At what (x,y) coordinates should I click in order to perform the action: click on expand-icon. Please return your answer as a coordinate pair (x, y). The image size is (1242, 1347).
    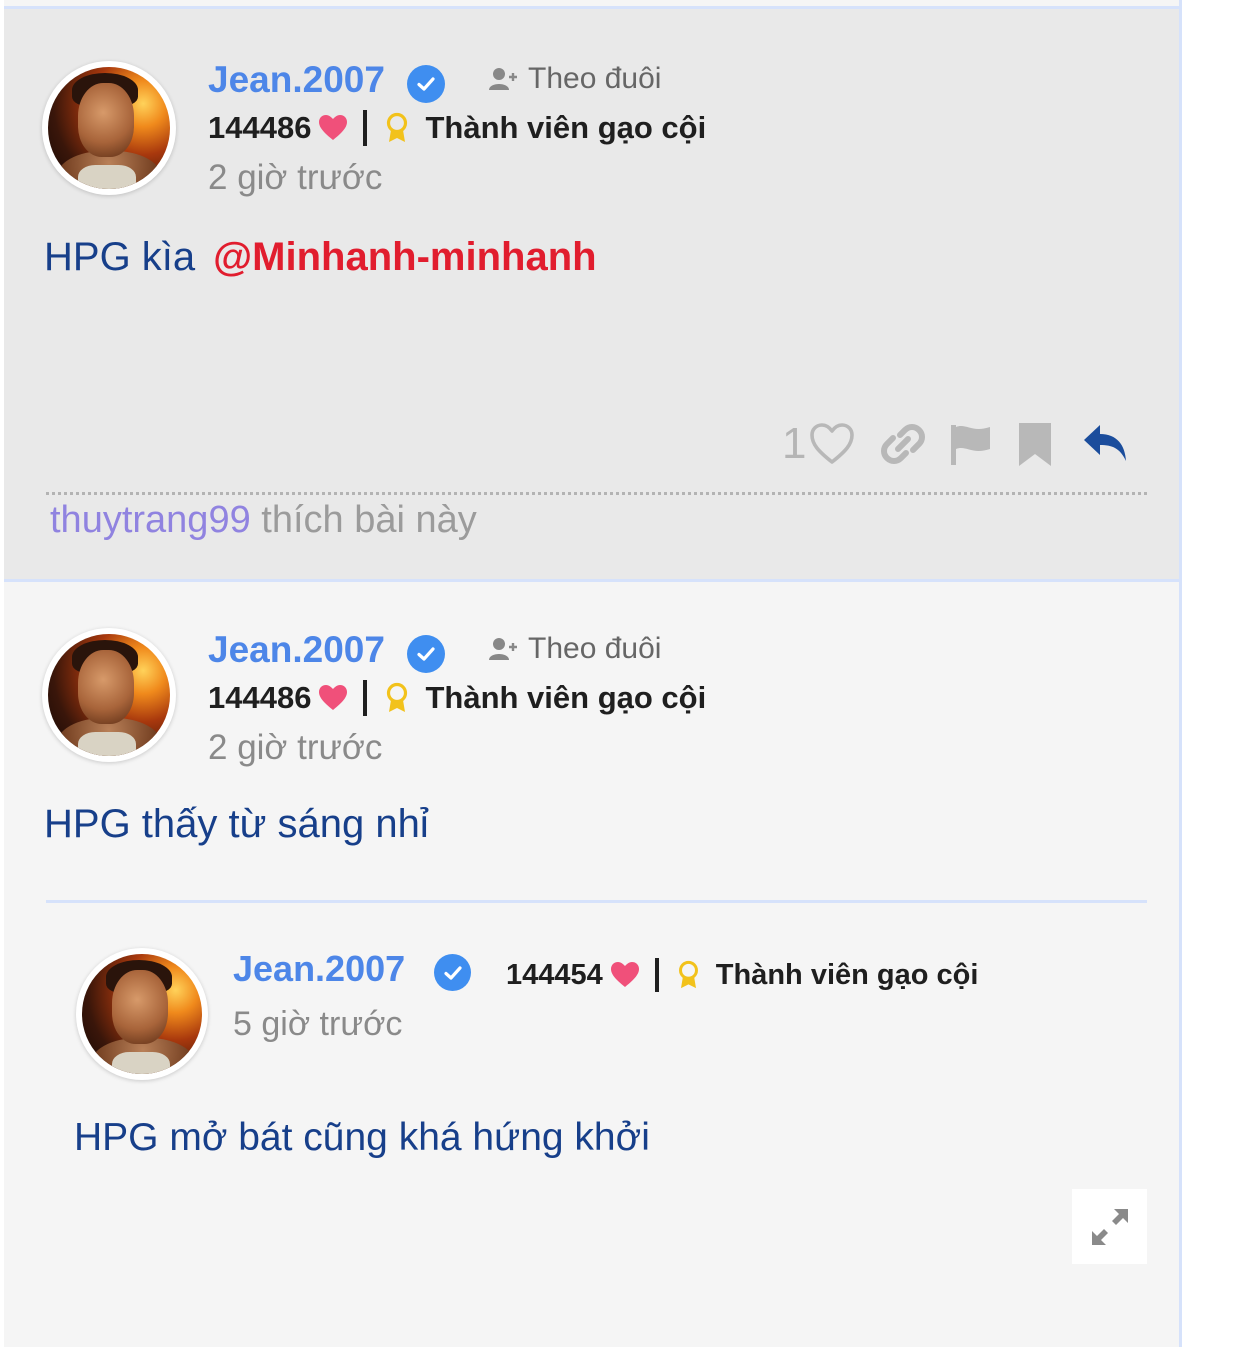
    Looking at the image, I should click on (1110, 1227).